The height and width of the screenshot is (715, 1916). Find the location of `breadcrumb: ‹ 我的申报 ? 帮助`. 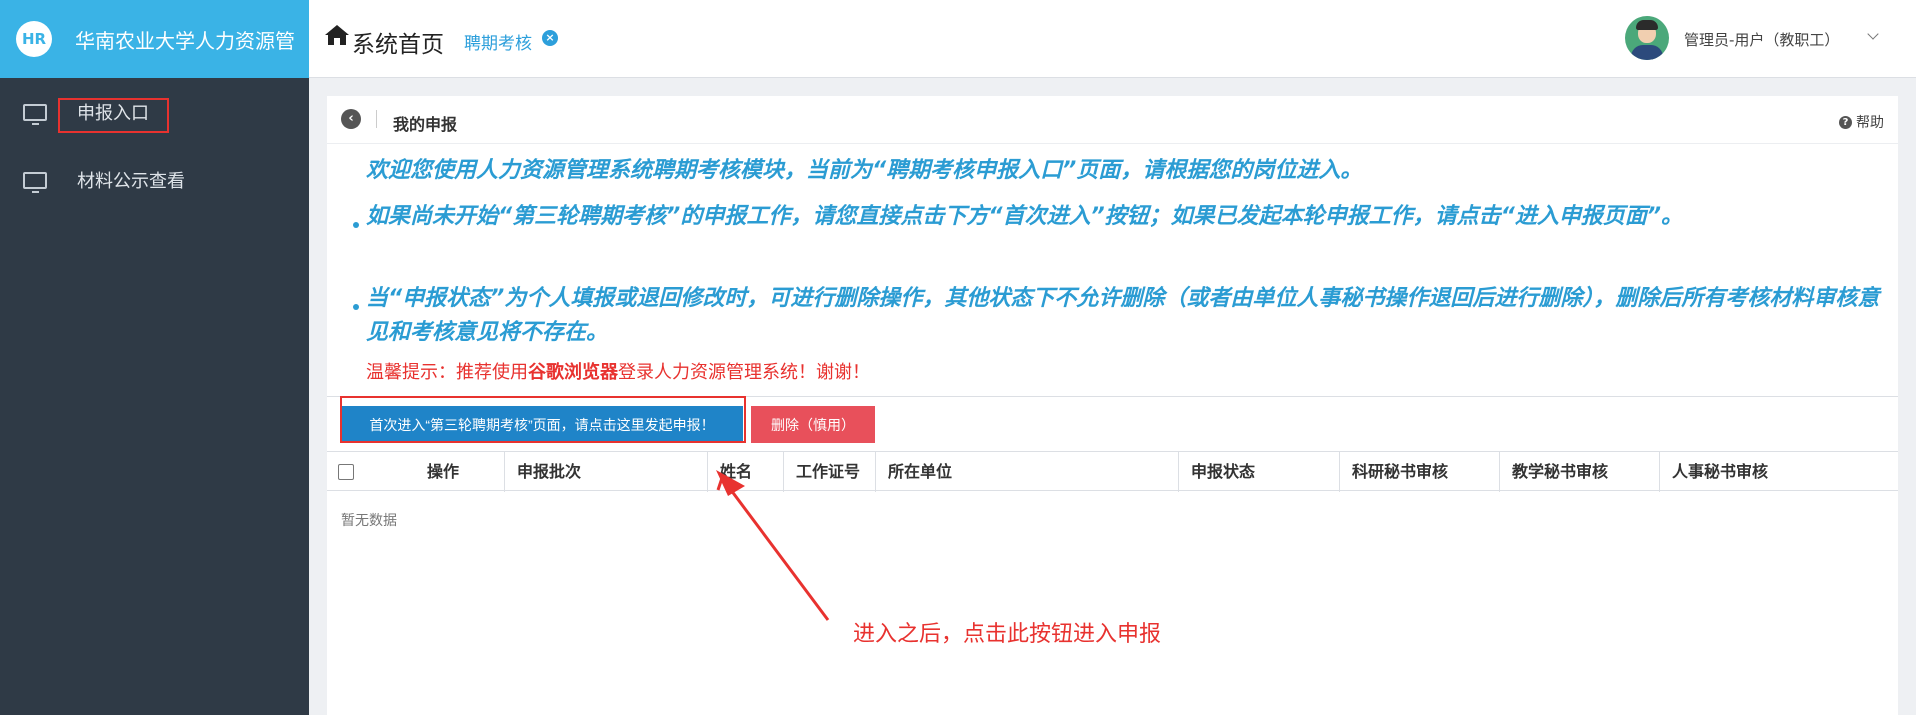

breadcrumb: ‹ 我的申报 ? 帮助 is located at coordinates (1112, 120).